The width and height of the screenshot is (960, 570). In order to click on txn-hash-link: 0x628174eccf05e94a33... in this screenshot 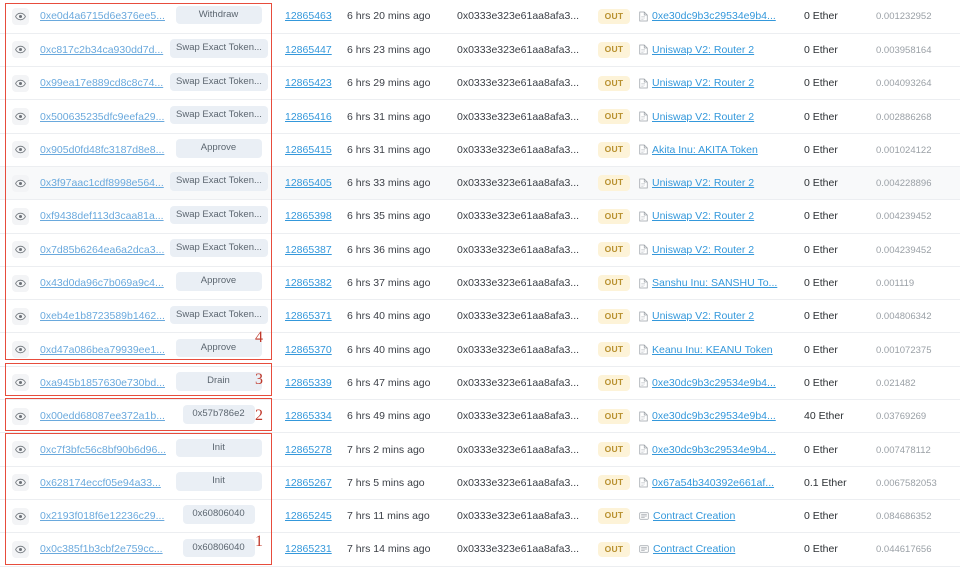, I will do `click(100, 483)`.